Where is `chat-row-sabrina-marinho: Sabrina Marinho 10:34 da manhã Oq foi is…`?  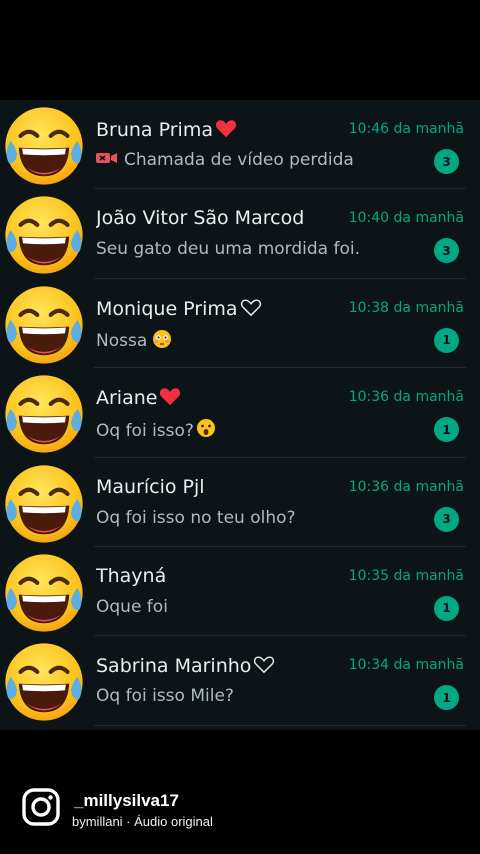 chat-row-sabrina-marinho: Sabrina Marinho 10:34 da manhã Oq foi is… is located at coordinates (240, 681).